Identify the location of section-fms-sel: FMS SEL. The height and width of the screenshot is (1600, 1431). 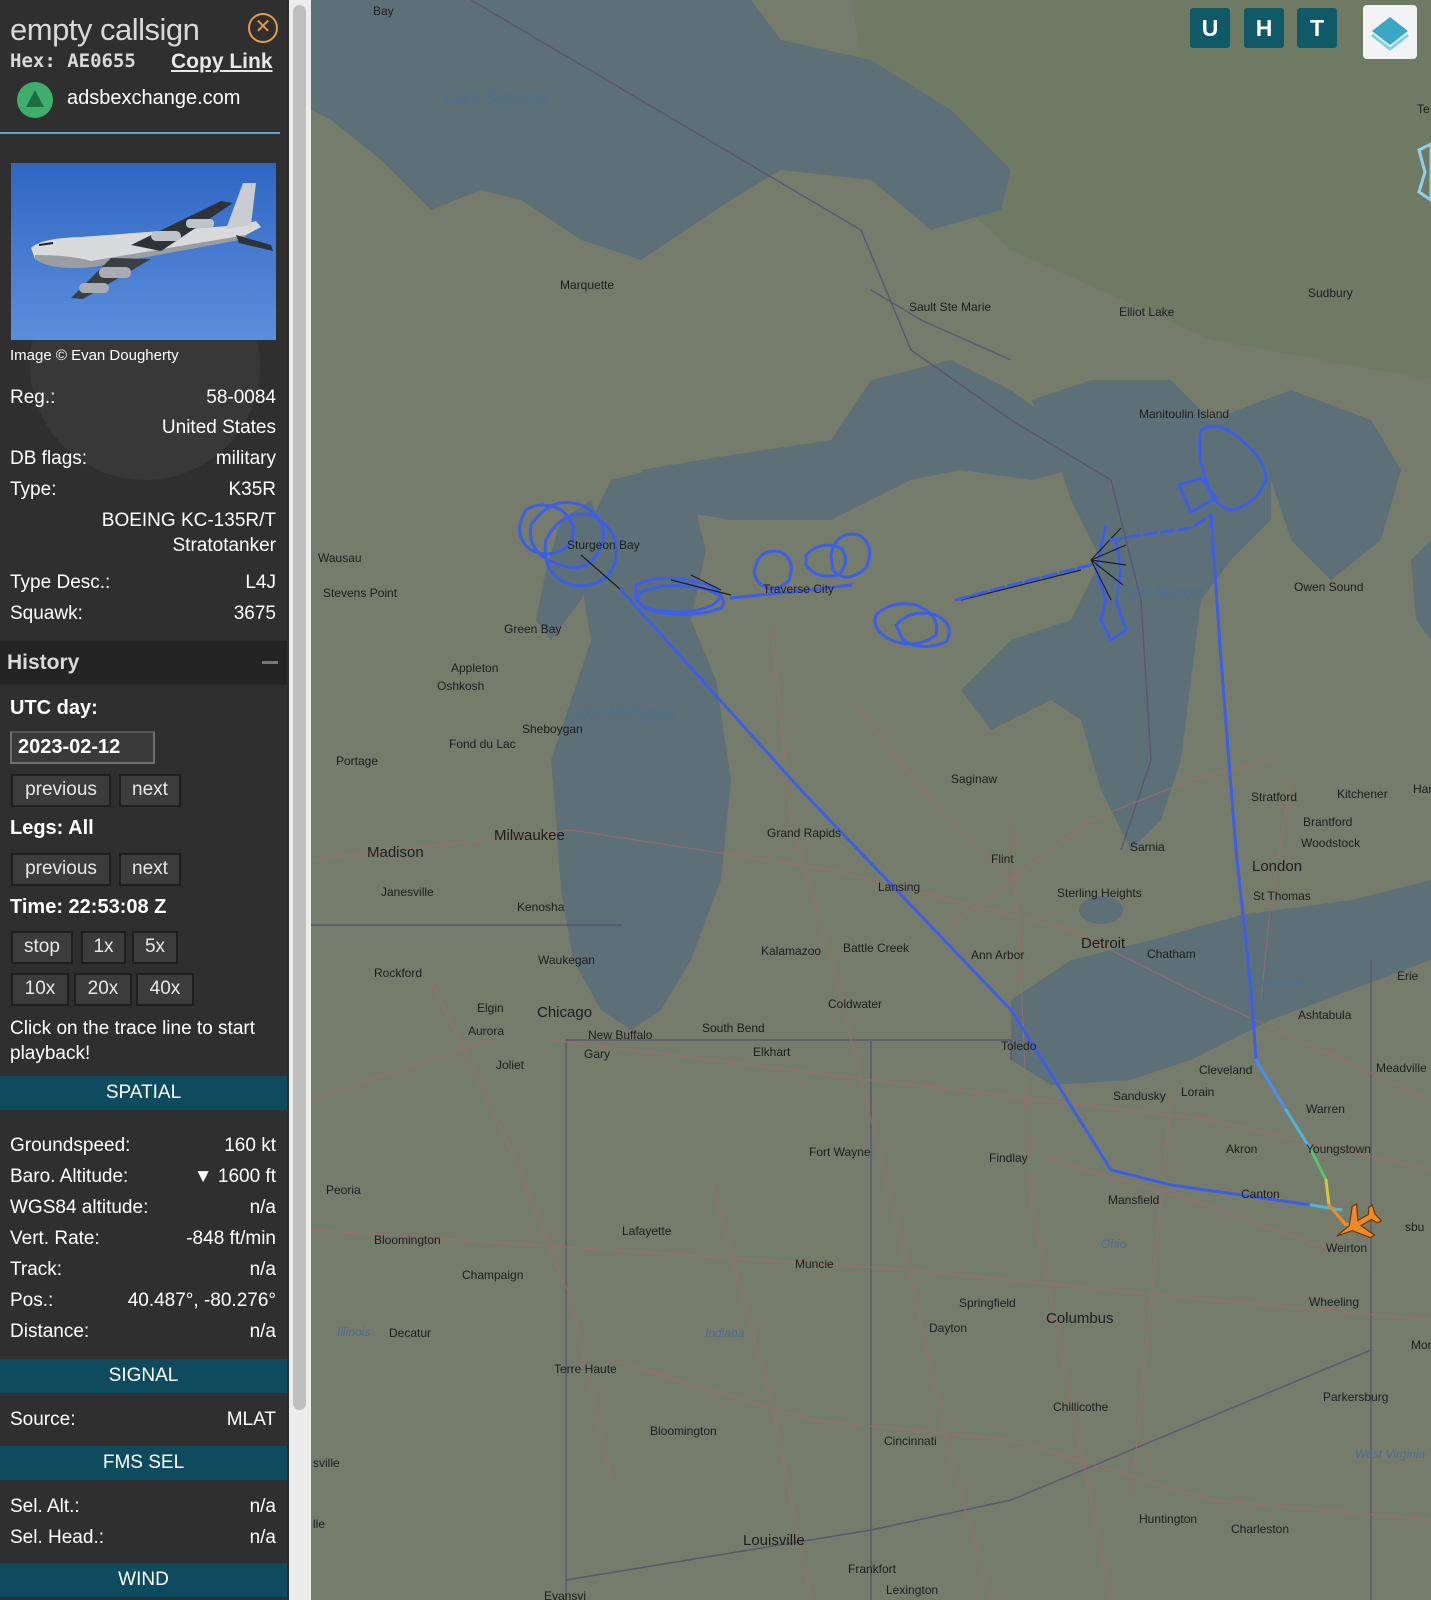
(143, 1463).